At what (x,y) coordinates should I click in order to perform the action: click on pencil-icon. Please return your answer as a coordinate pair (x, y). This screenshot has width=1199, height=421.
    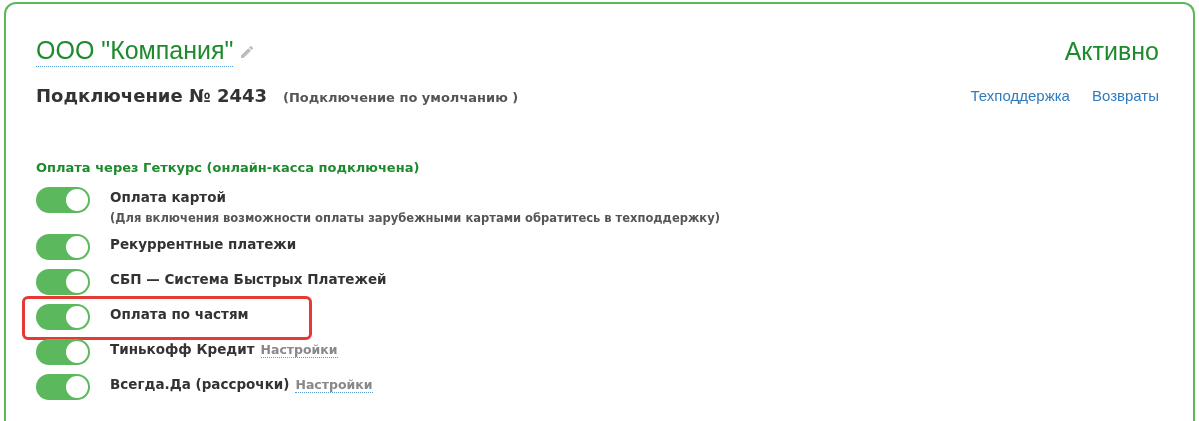
    Looking at the image, I should click on (247, 51).